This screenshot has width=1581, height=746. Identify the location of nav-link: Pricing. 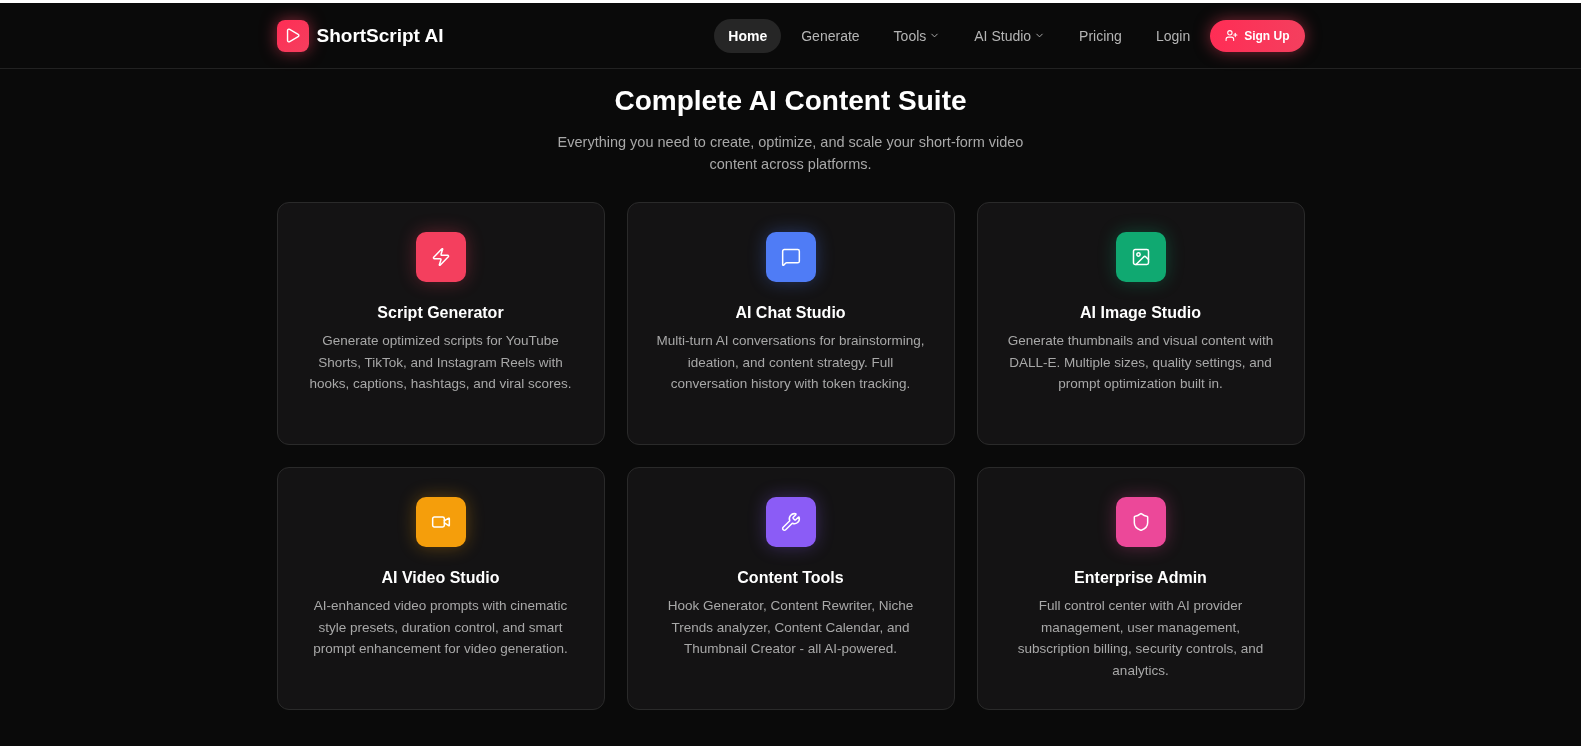
(1100, 35).